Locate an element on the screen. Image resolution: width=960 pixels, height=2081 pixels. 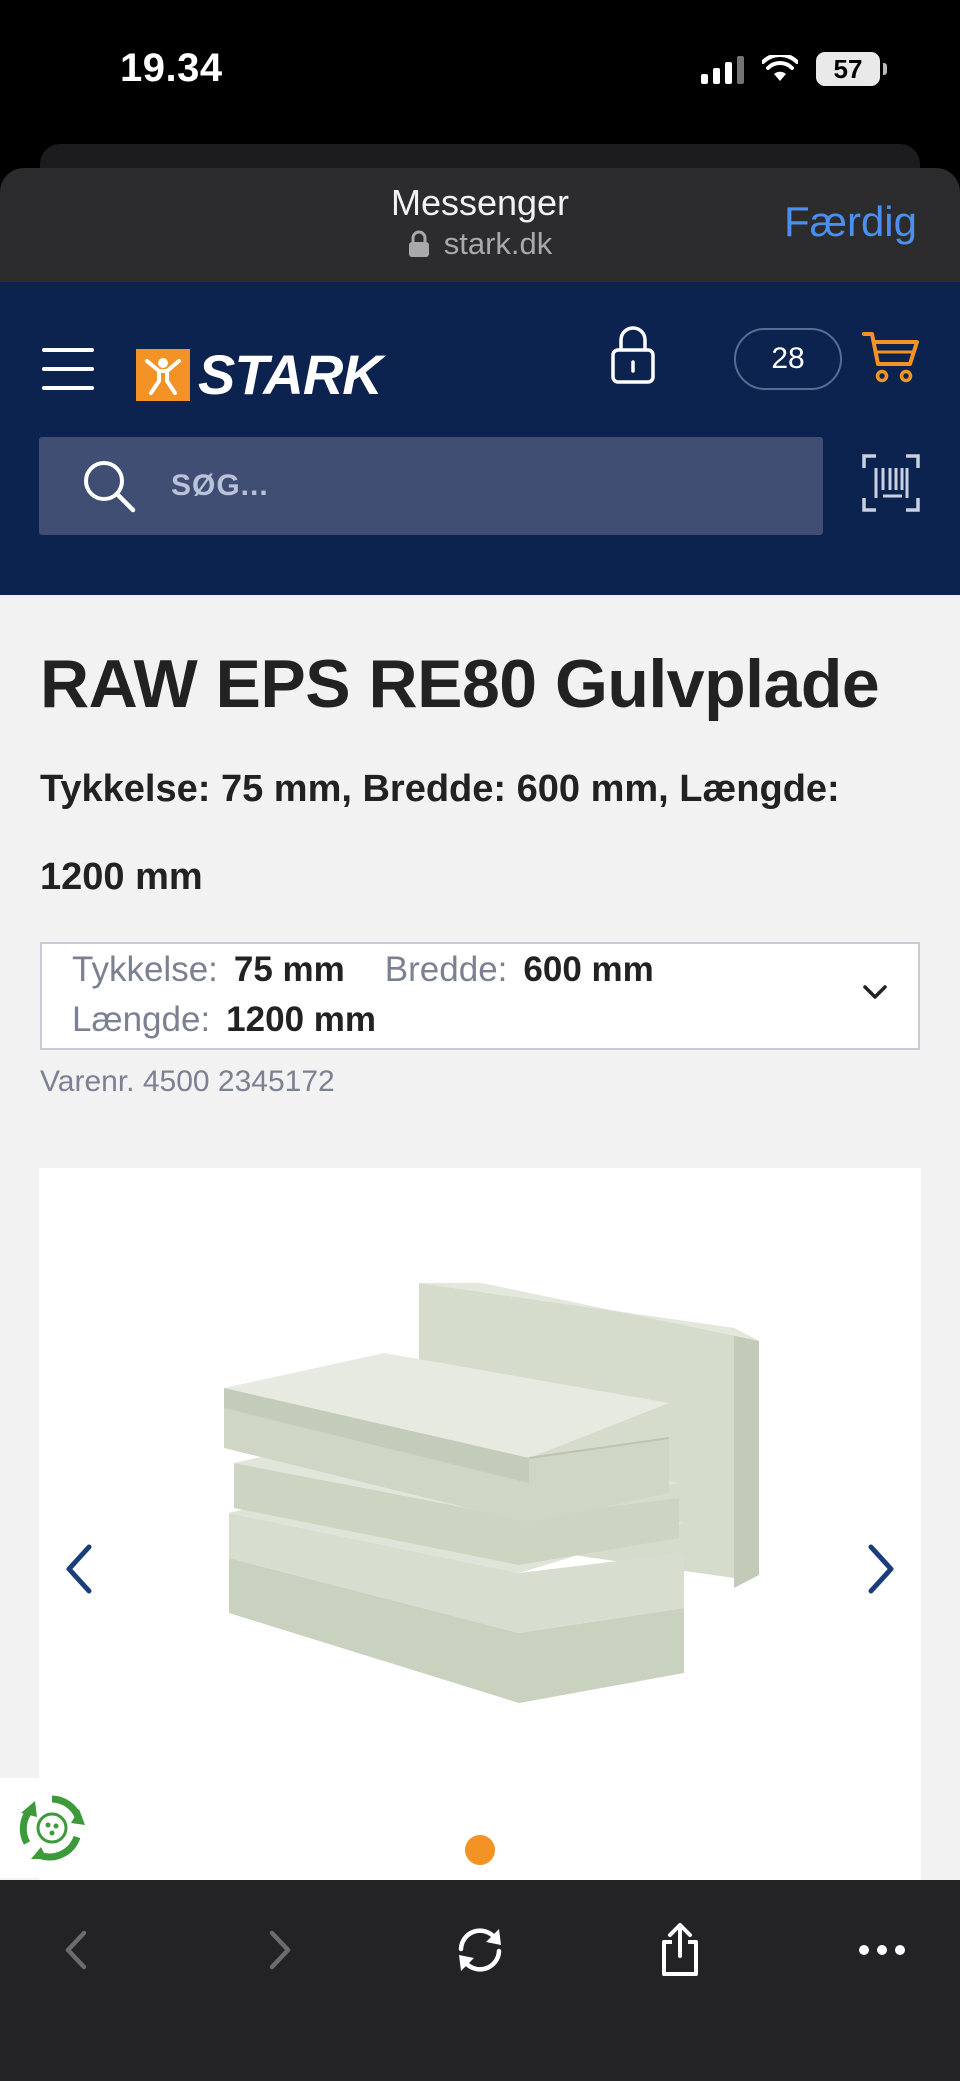
width-label: Bredde: is located at coordinates (446, 969).